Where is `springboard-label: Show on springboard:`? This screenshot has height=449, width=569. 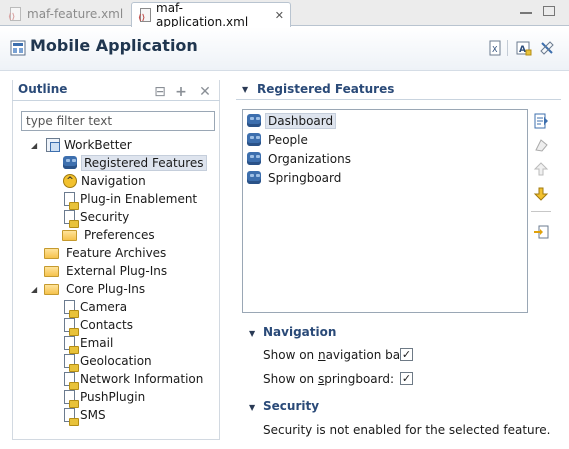 springboard-label: Show on springboard: is located at coordinates (329, 379).